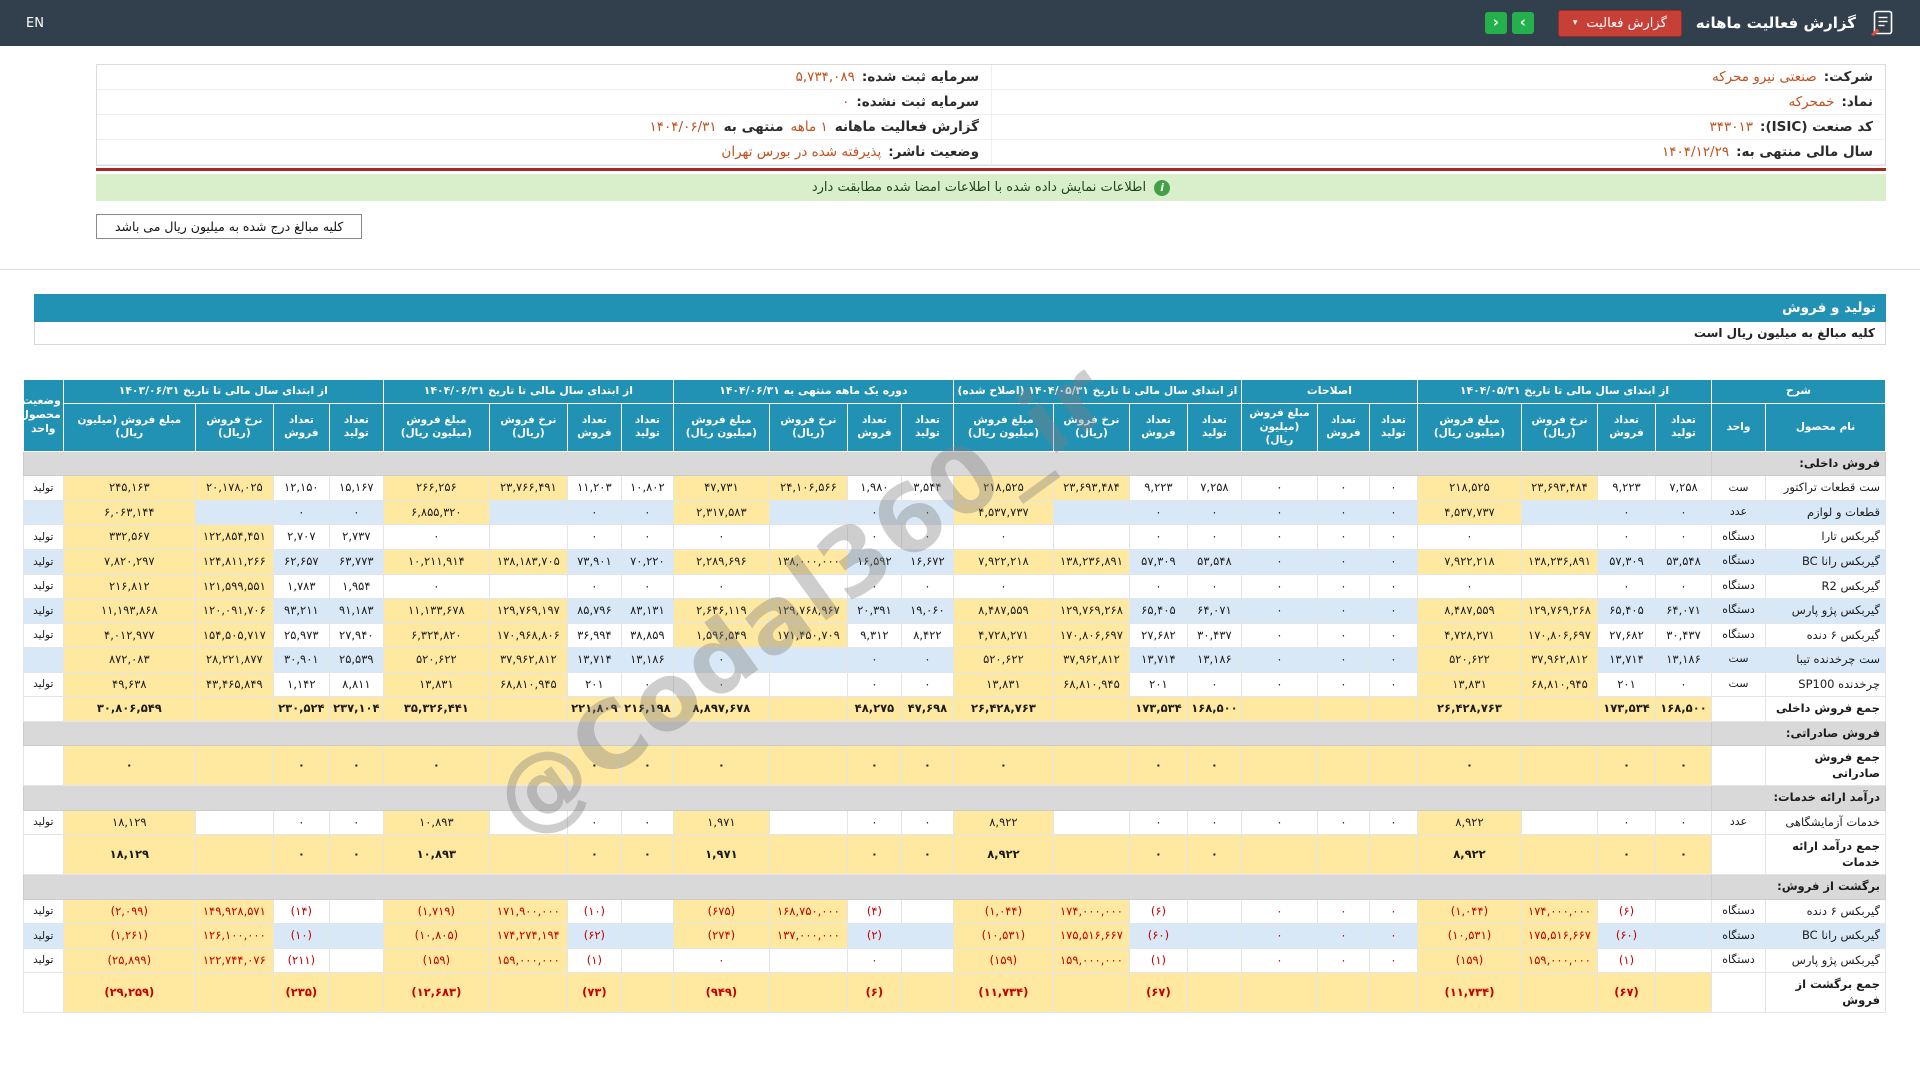 The height and width of the screenshot is (1080, 1920). Describe the element at coordinates (43, 660) in the screenshot. I see `status-cell` at that location.